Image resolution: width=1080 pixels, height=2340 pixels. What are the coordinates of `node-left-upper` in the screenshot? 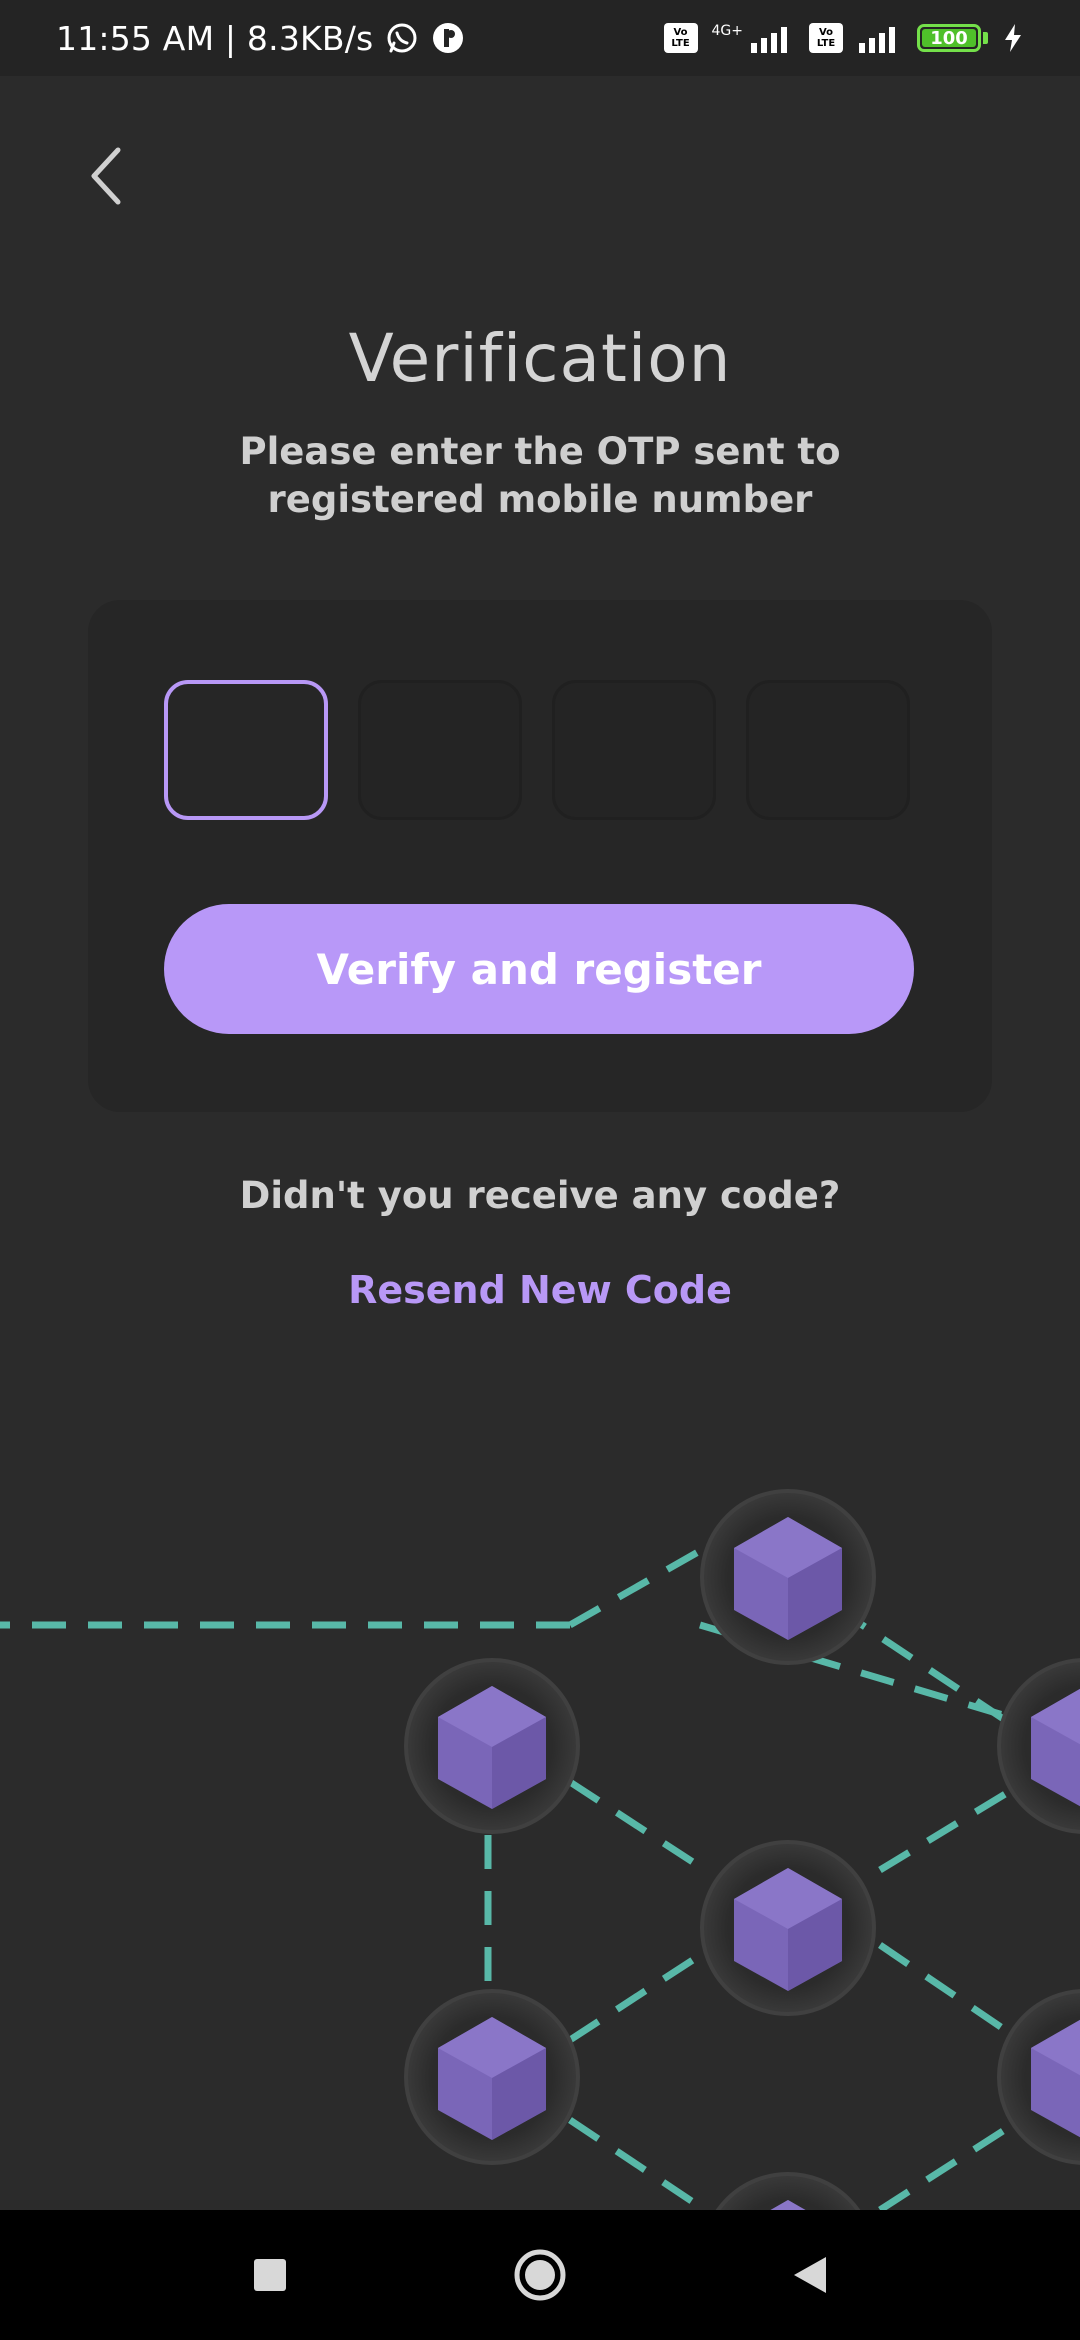 It's located at (492, 1746).